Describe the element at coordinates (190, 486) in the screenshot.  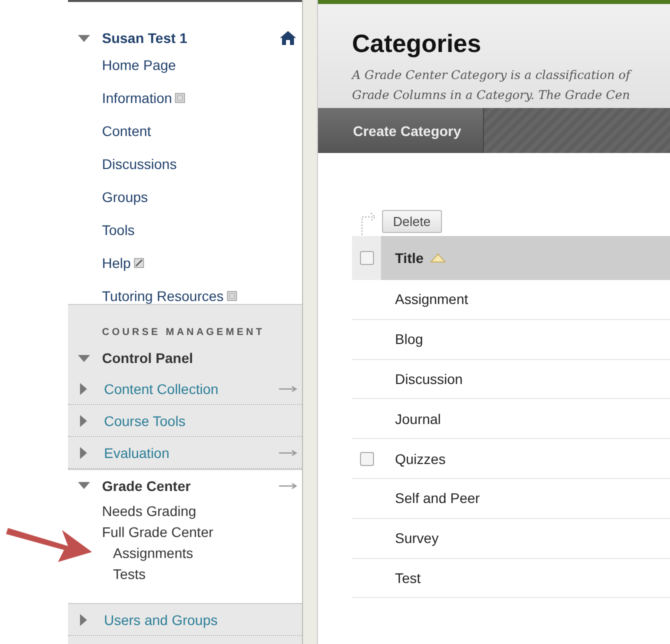
I see `control-panel-link: Grade Center` at that location.